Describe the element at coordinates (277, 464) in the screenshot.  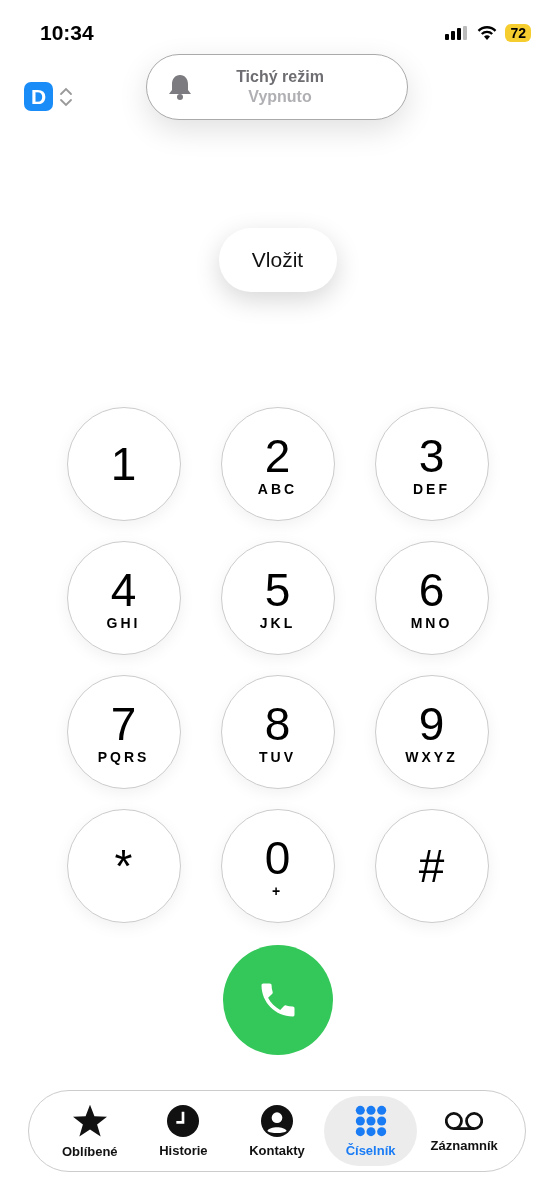
I see `keypad-key: 2 ABC` at that location.